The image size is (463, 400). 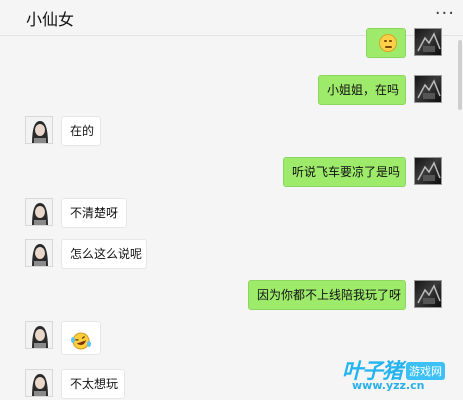 I want to click on message-text: 在的, so click(x=82, y=131).